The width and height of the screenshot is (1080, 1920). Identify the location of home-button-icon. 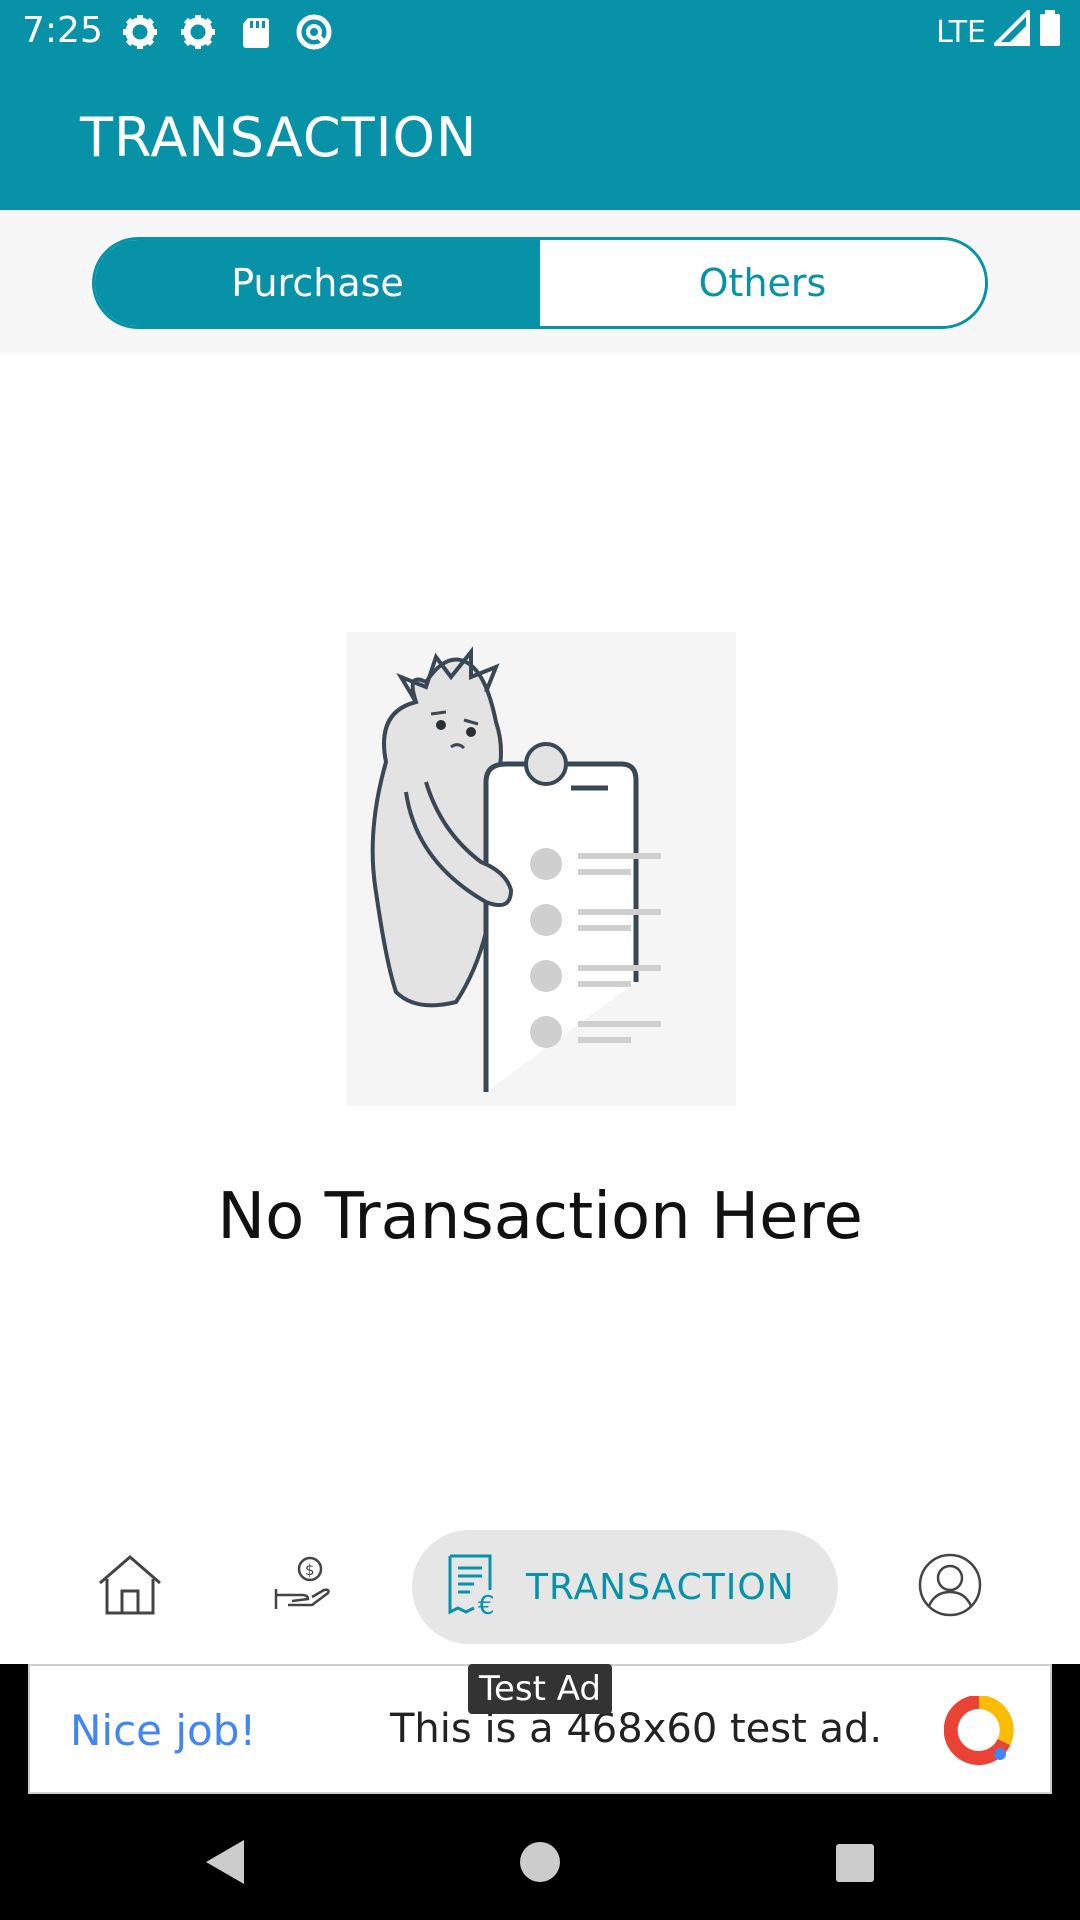
(540, 1862).